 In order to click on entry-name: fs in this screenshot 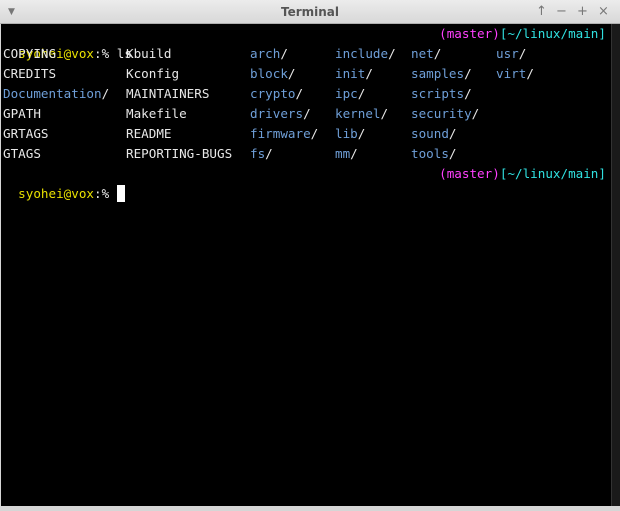, I will do `click(258, 153)`.